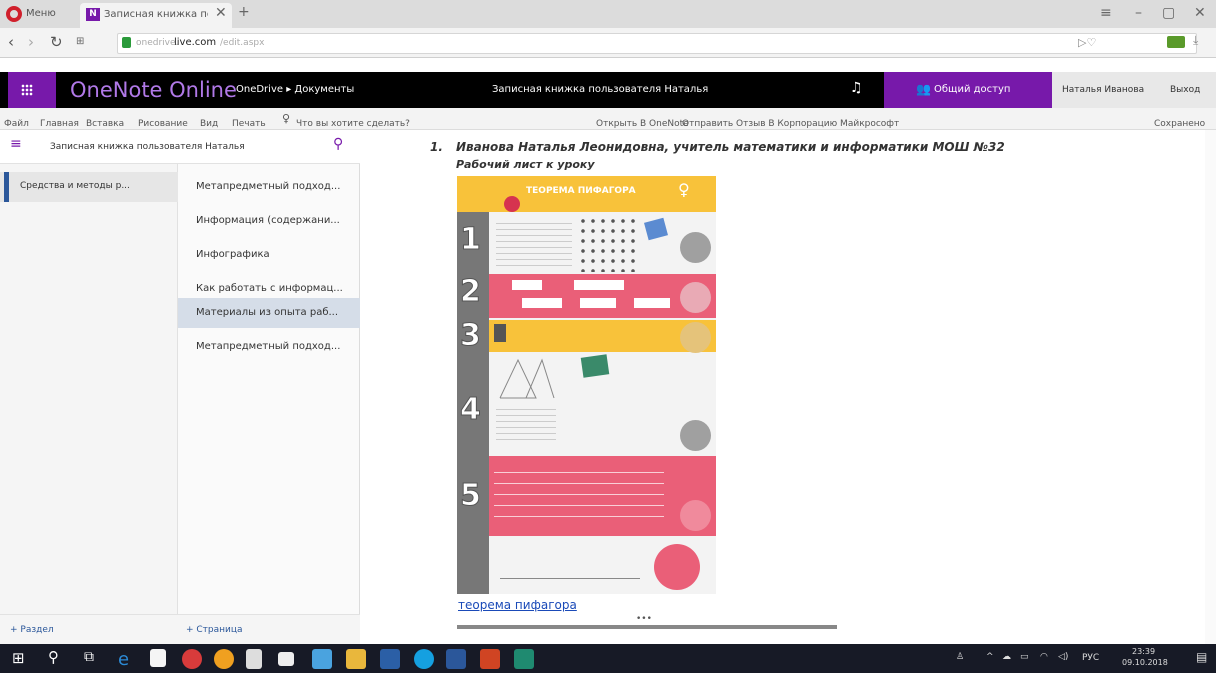 The height and width of the screenshot is (673, 1216). I want to click on feedback-link: Отправить Отзыв В Корпорацию Майкрософт, so click(790, 124).